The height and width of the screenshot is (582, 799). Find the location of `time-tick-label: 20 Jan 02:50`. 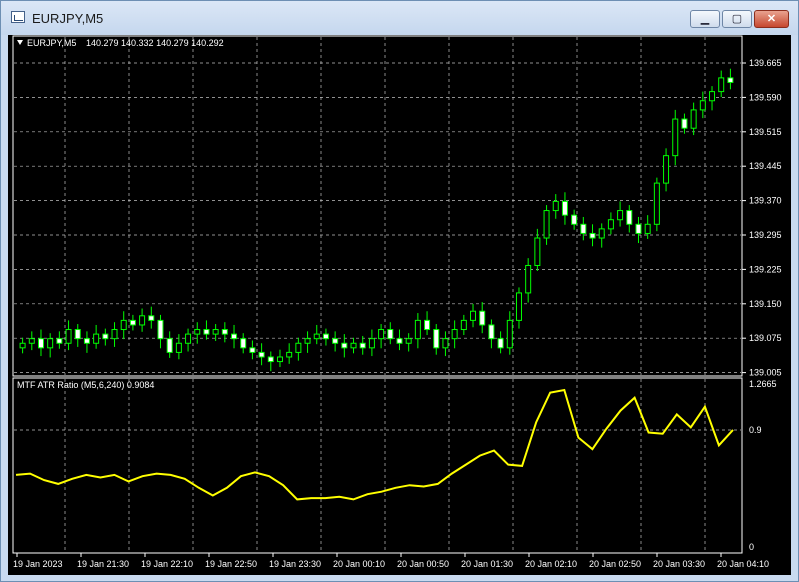

time-tick-label: 20 Jan 02:50 is located at coordinates (615, 564).